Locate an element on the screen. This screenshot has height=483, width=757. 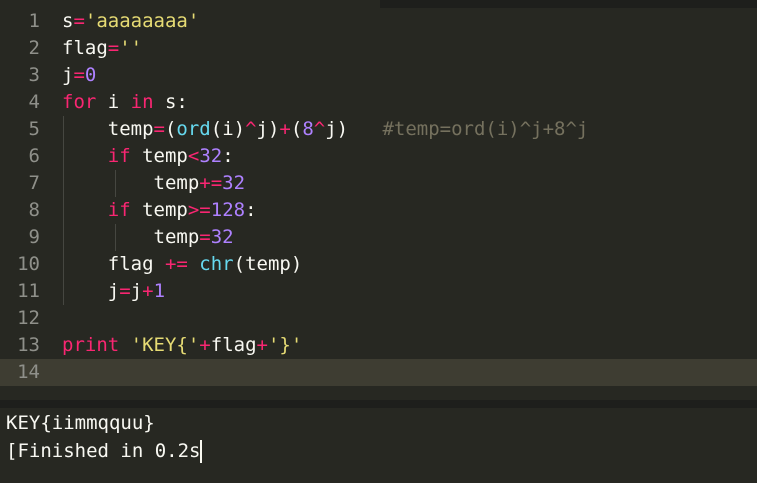
code-token-default: s: is located at coordinates (170, 102).